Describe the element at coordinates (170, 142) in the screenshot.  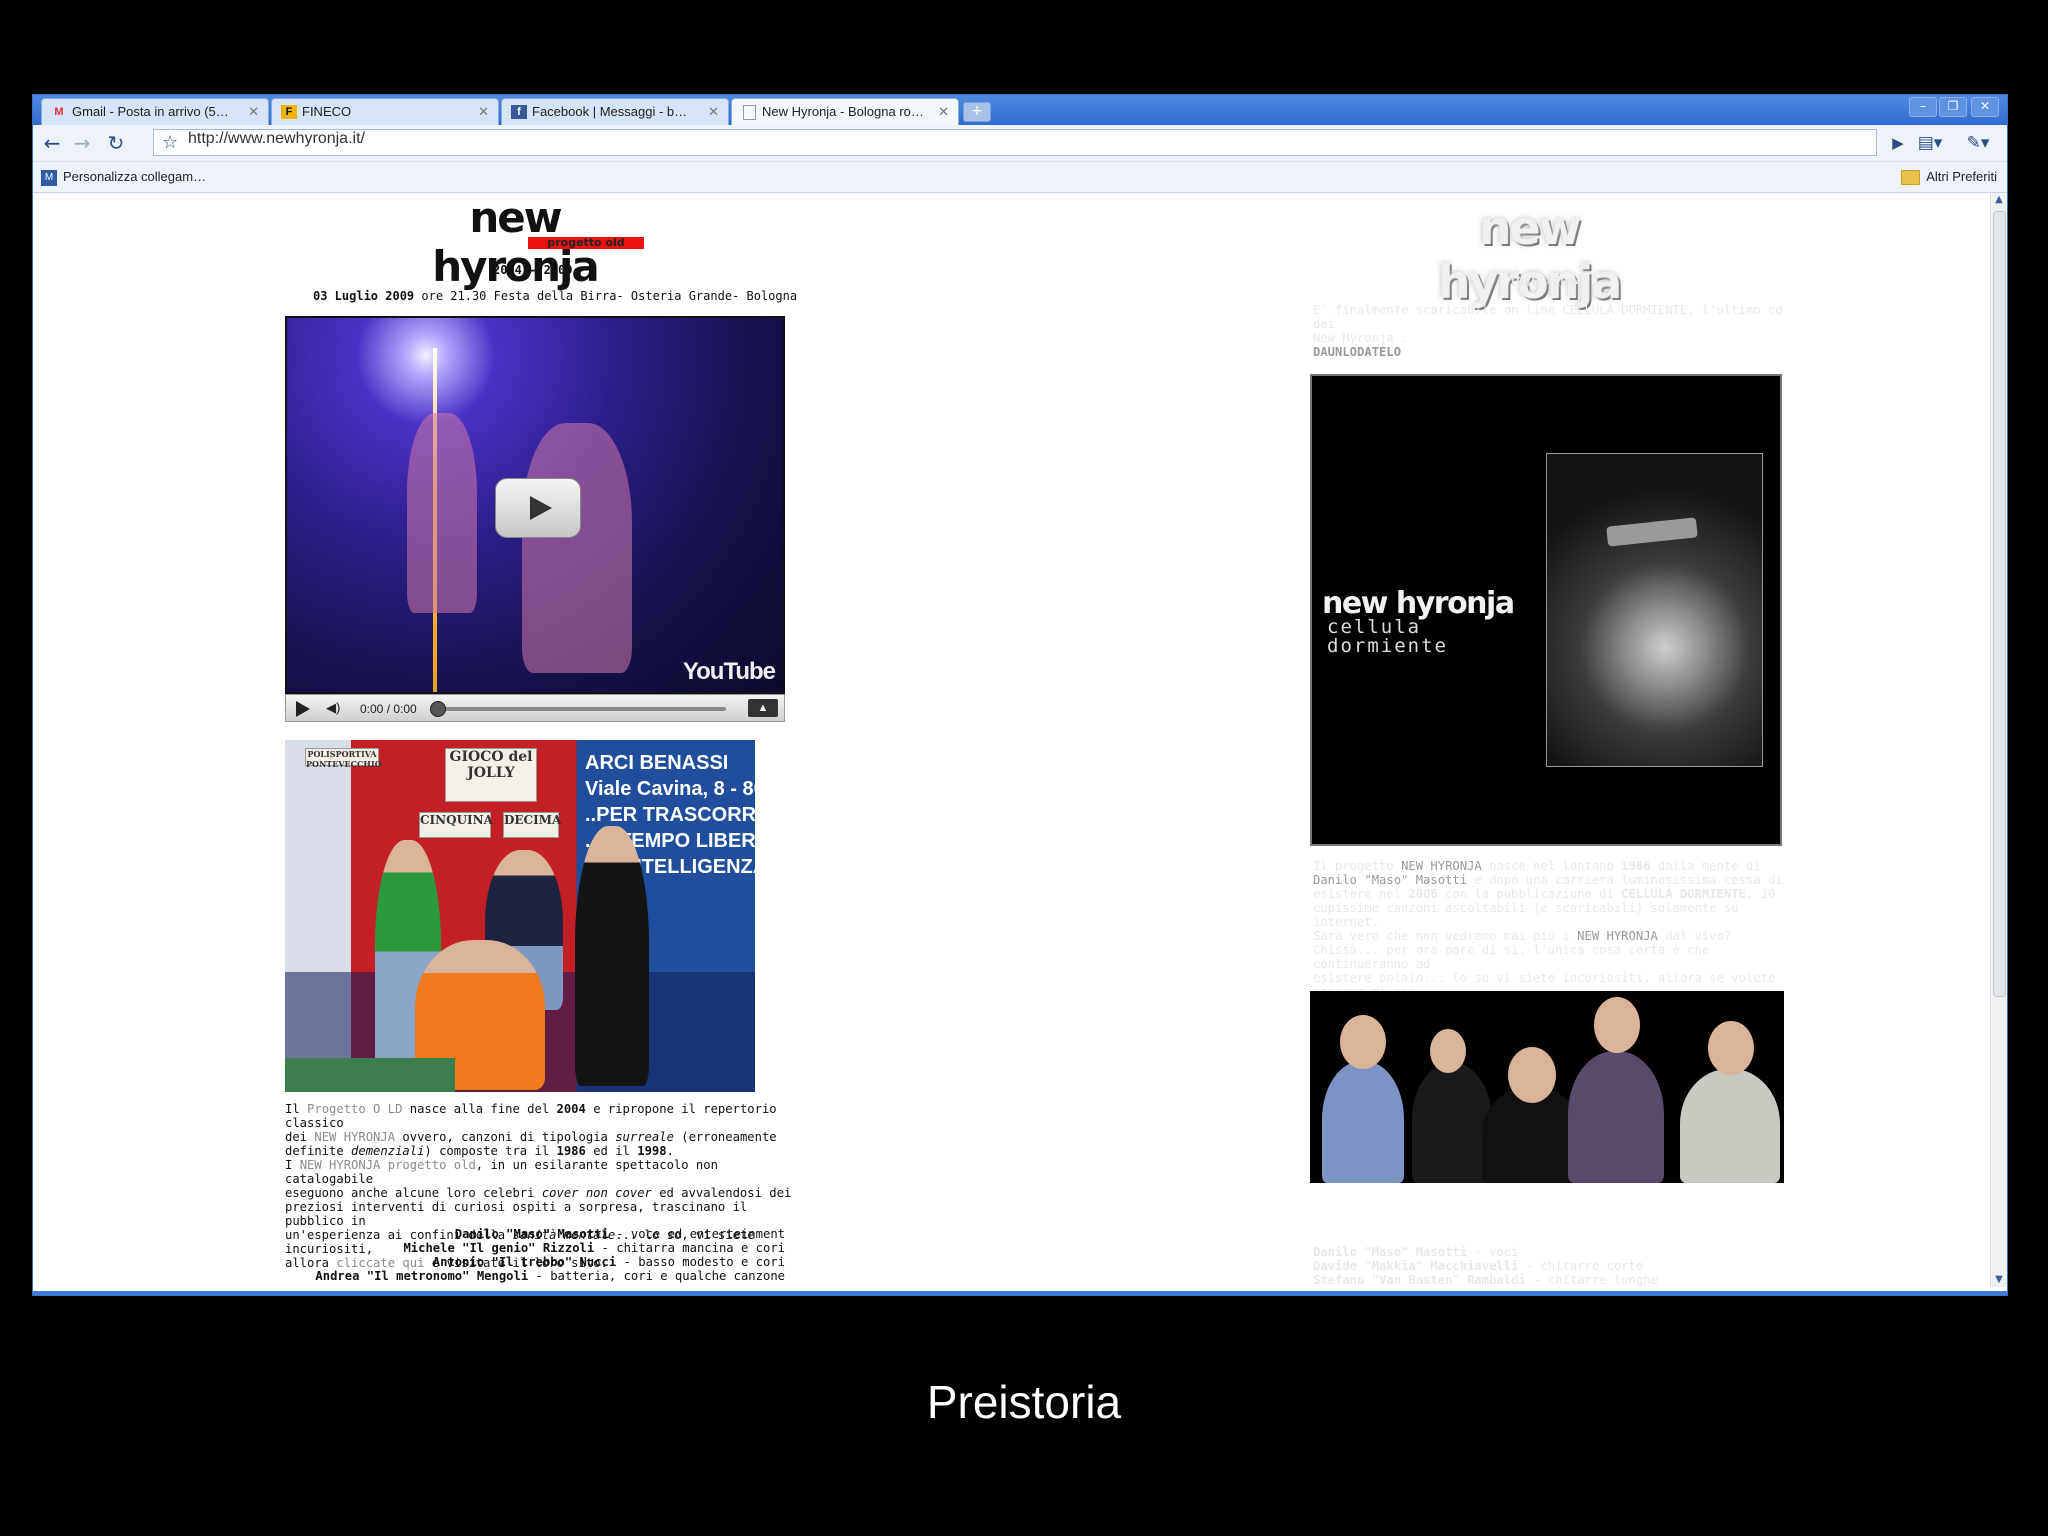
I see `star-icon: ☆` at that location.